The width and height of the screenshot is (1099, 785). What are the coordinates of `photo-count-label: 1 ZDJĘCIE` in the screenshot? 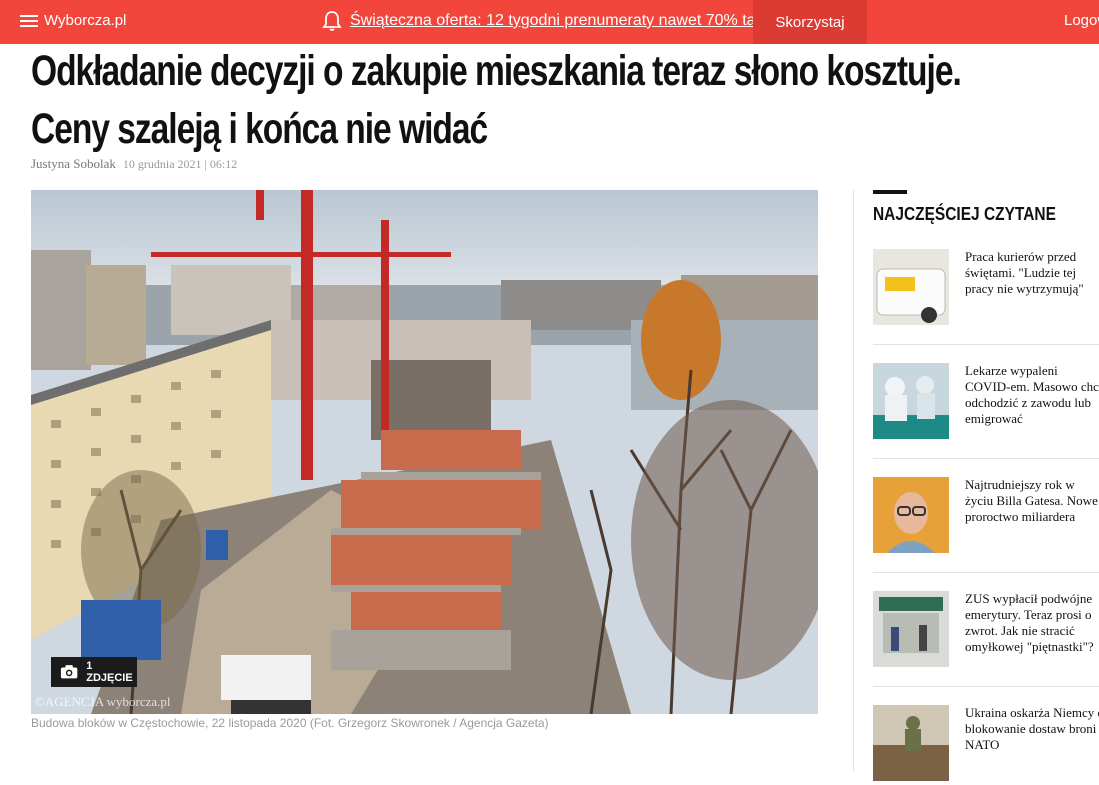 It's located at (109, 672).